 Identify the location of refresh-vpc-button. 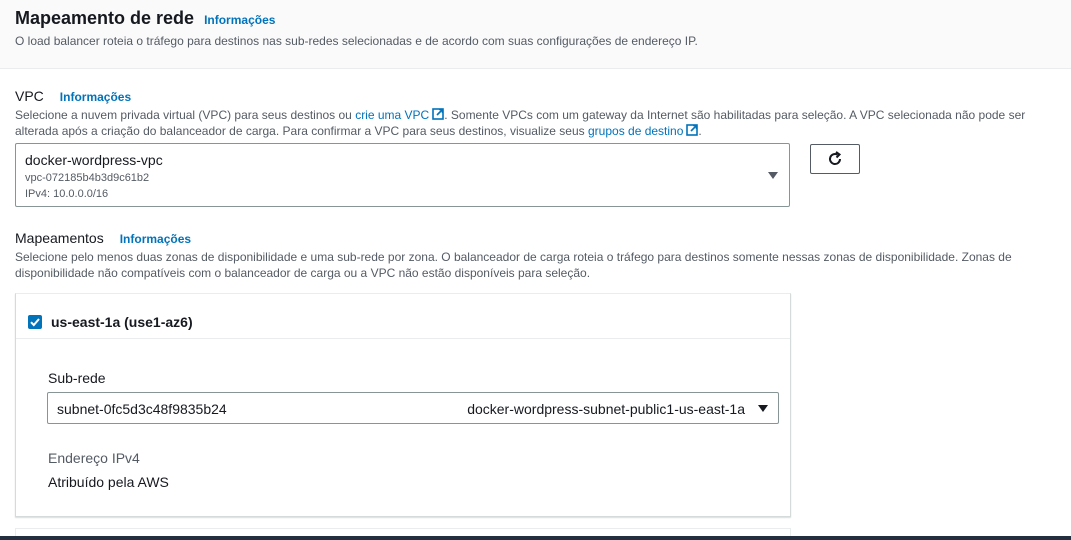
(835, 159).